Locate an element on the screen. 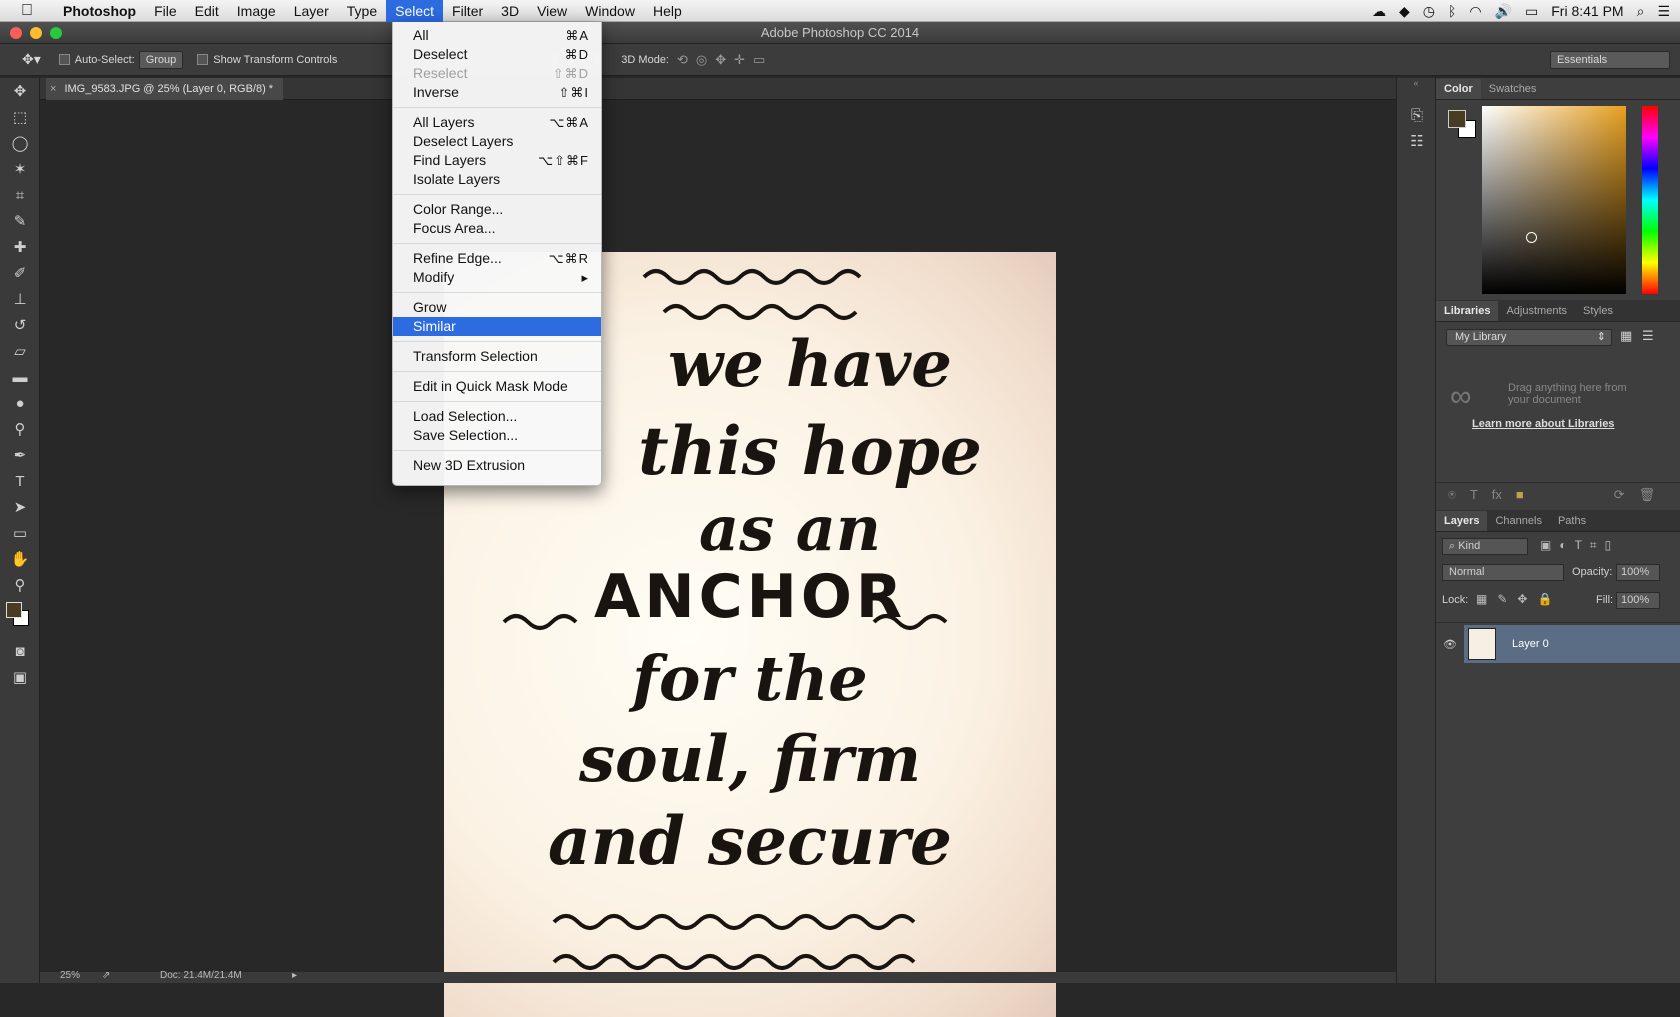 Image resolution: width=1680 pixels, height=1017 pixels. menu-item-edit-in-quick-mask-mode: Edit in Quick Mask Mode is located at coordinates (497, 386).